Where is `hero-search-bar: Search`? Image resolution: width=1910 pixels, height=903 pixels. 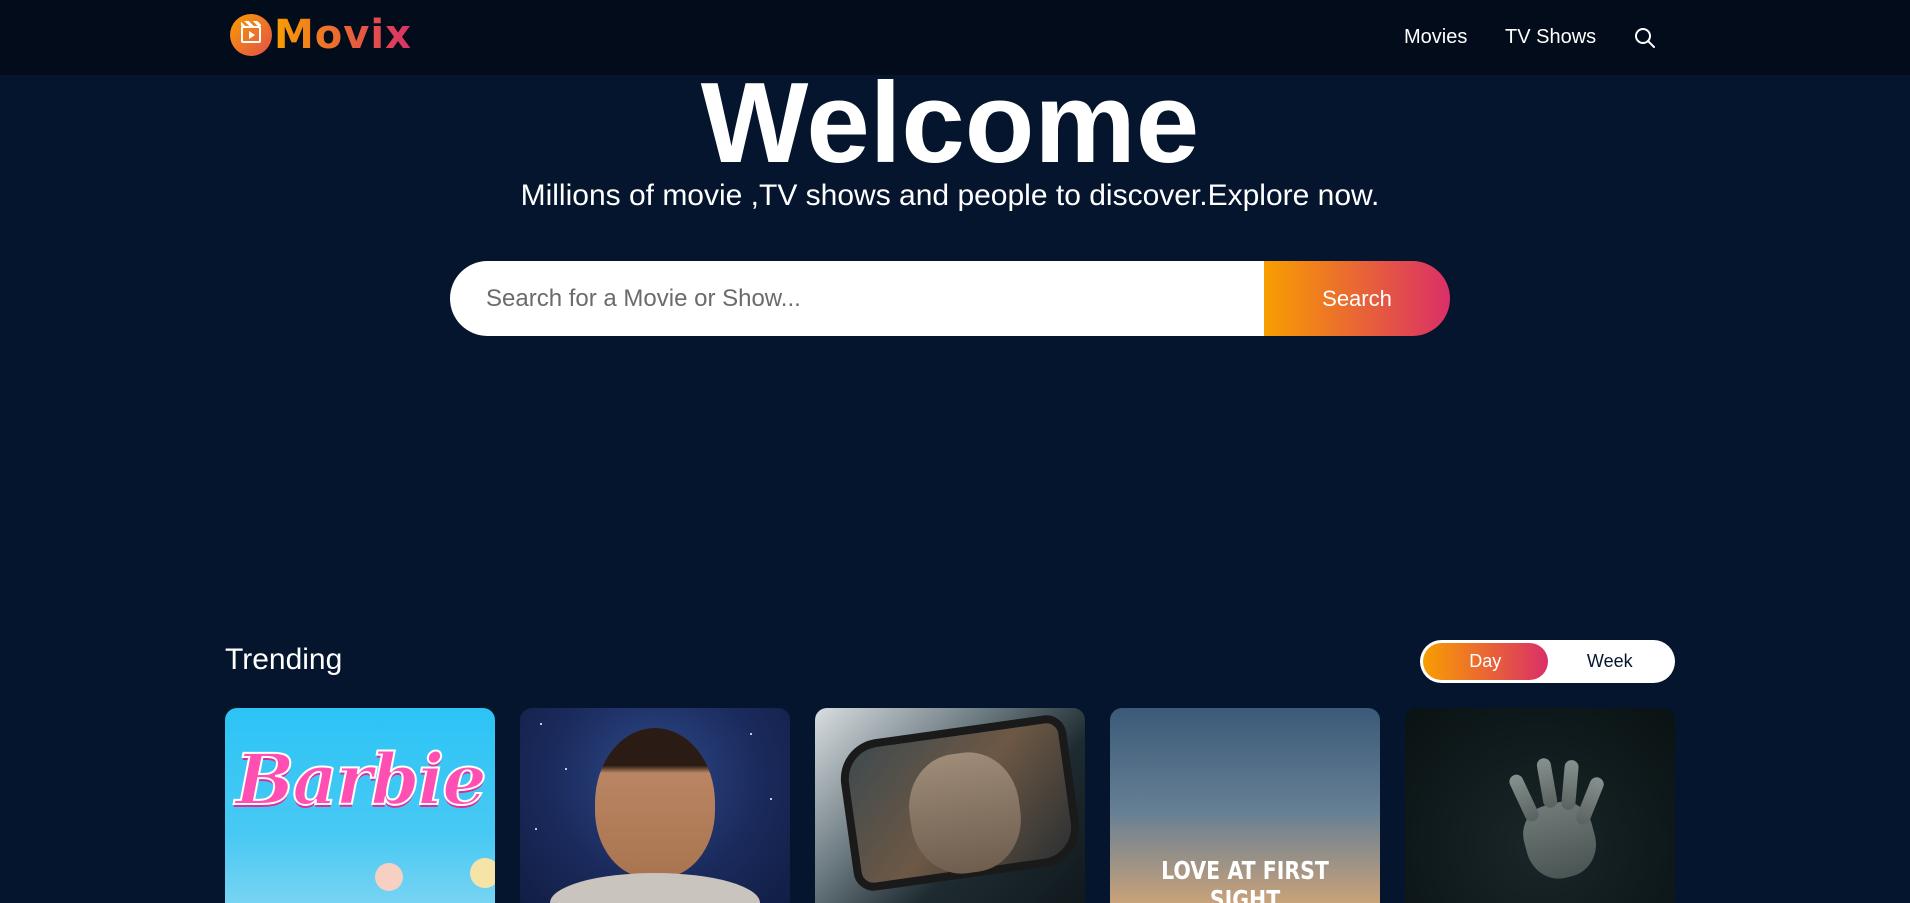 hero-search-bar: Search is located at coordinates (950, 298).